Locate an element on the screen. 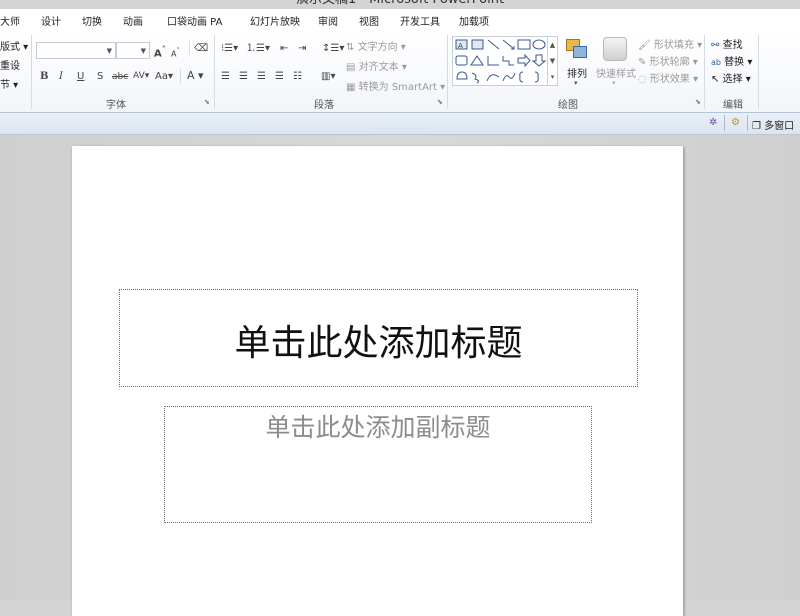 The height and width of the screenshot is (616, 800). editing-group-label: 编辑 is located at coordinates (733, 105).